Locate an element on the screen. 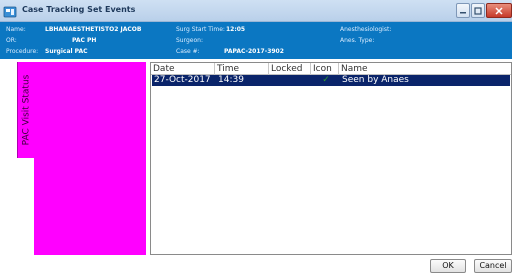 This screenshot has width=512, height=273. procedure-label: Procedure: is located at coordinates (22, 51).